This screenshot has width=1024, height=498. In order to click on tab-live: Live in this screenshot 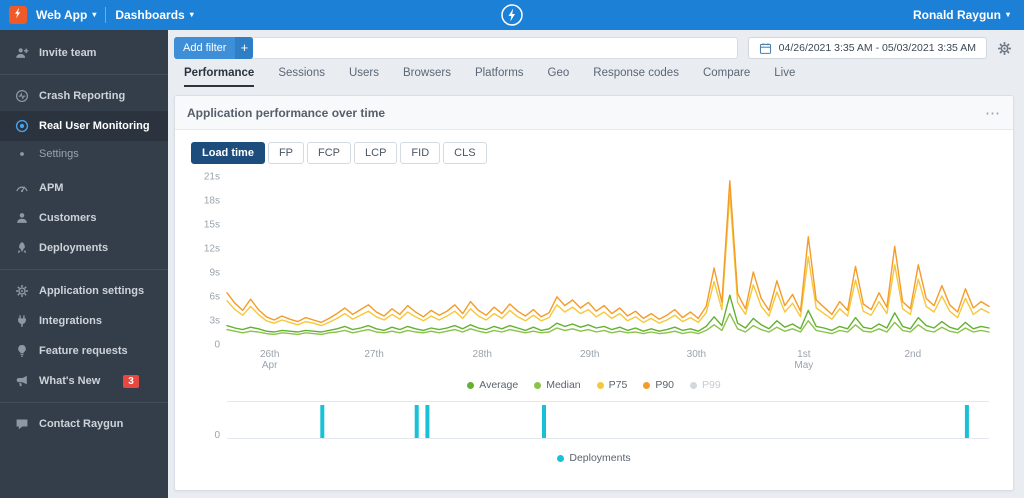, I will do `click(784, 77)`.